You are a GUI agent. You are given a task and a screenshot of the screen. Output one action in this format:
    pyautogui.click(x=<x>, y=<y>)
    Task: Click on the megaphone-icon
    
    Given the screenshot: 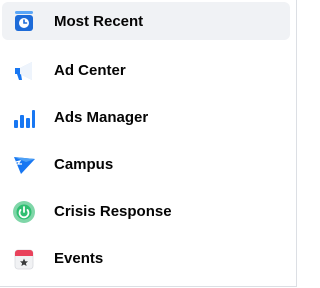 What is the action you would take?
    pyautogui.click(x=23, y=70)
    